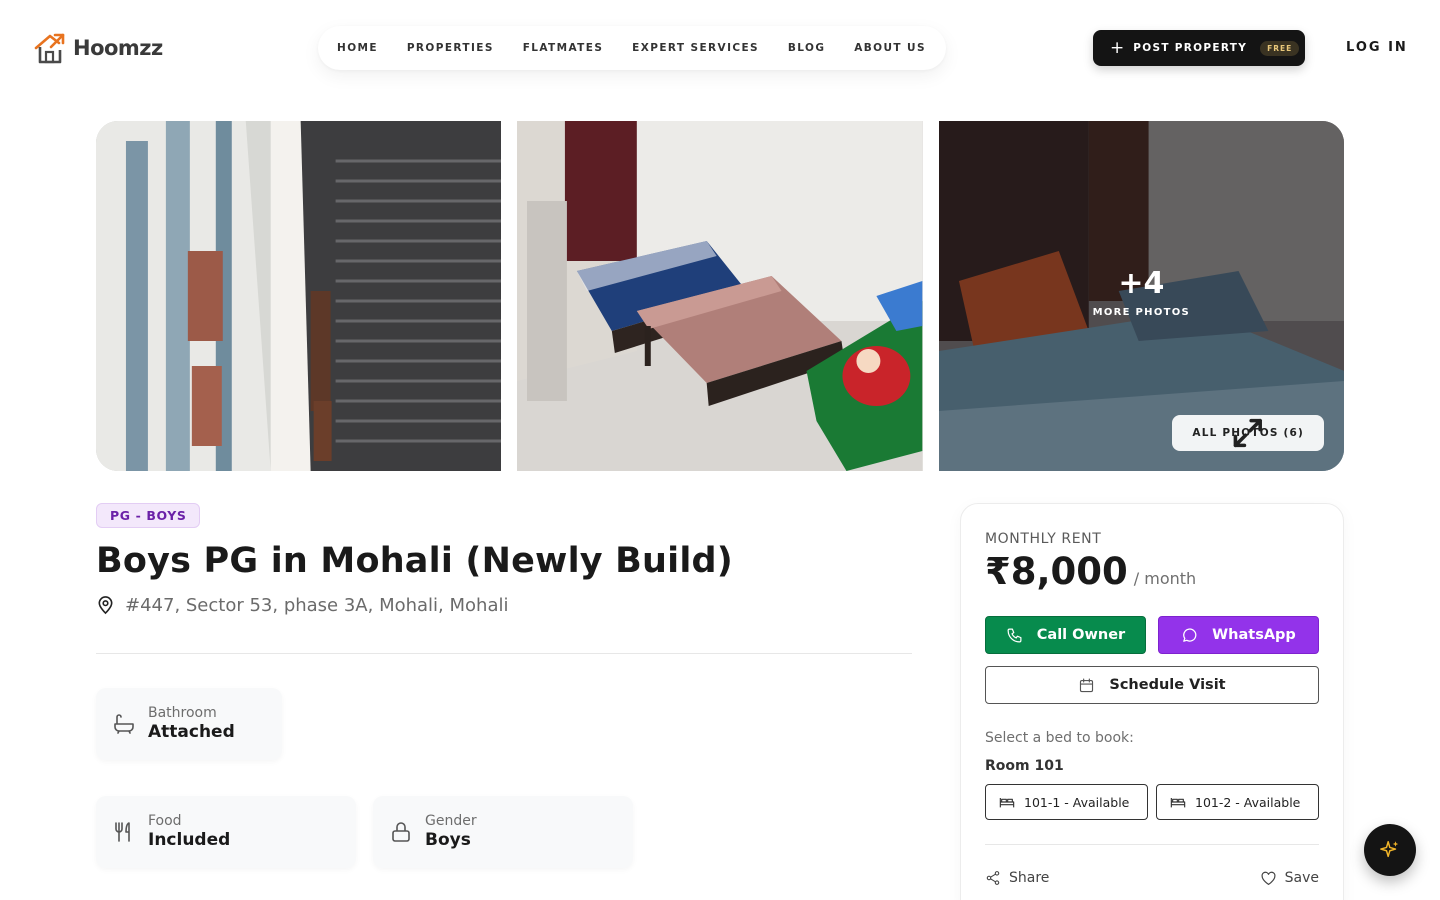 The width and height of the screenshot is (1440, 900). What do you see at coordinates (1081, 635) in the screenshot?
I see `call-owner-label: Call Owner` at bounding box center [1081, 635].